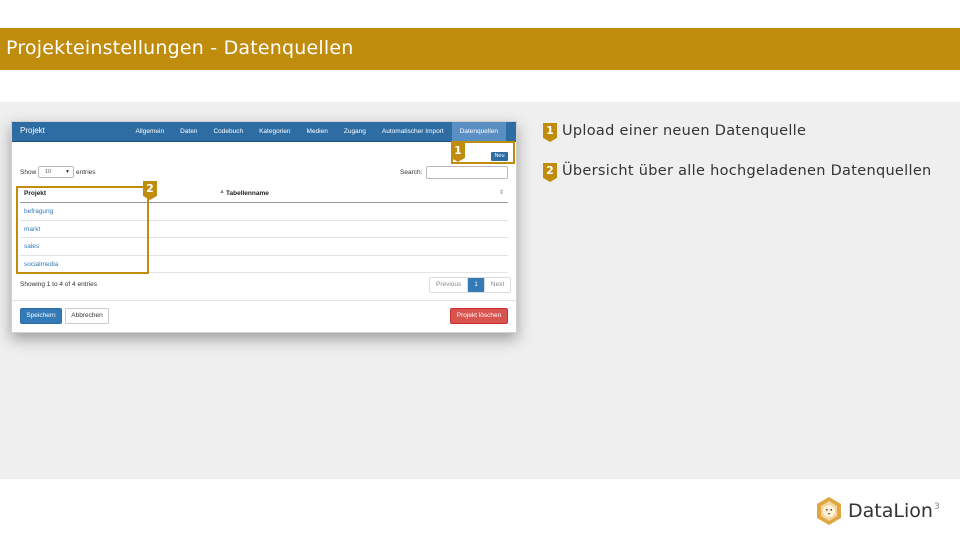  I want to click on logo-text: DataLion, so click(890, 511).